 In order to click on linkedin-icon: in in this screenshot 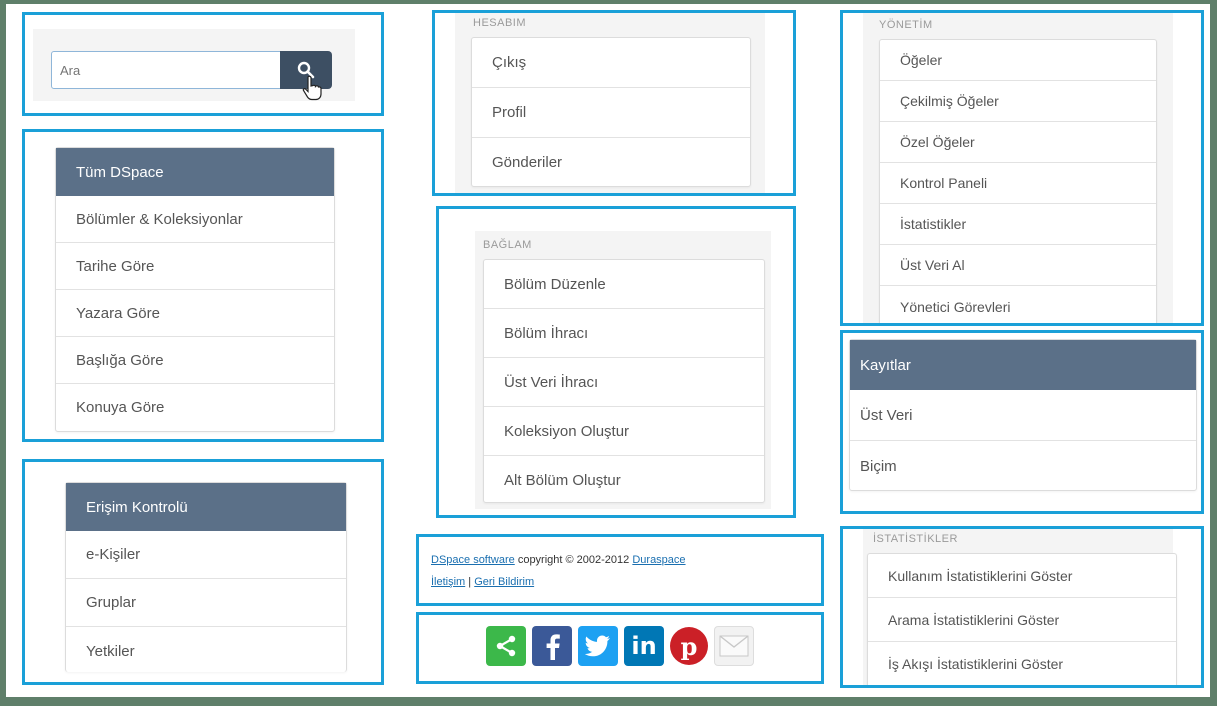, I will do `click(644, 646)`.